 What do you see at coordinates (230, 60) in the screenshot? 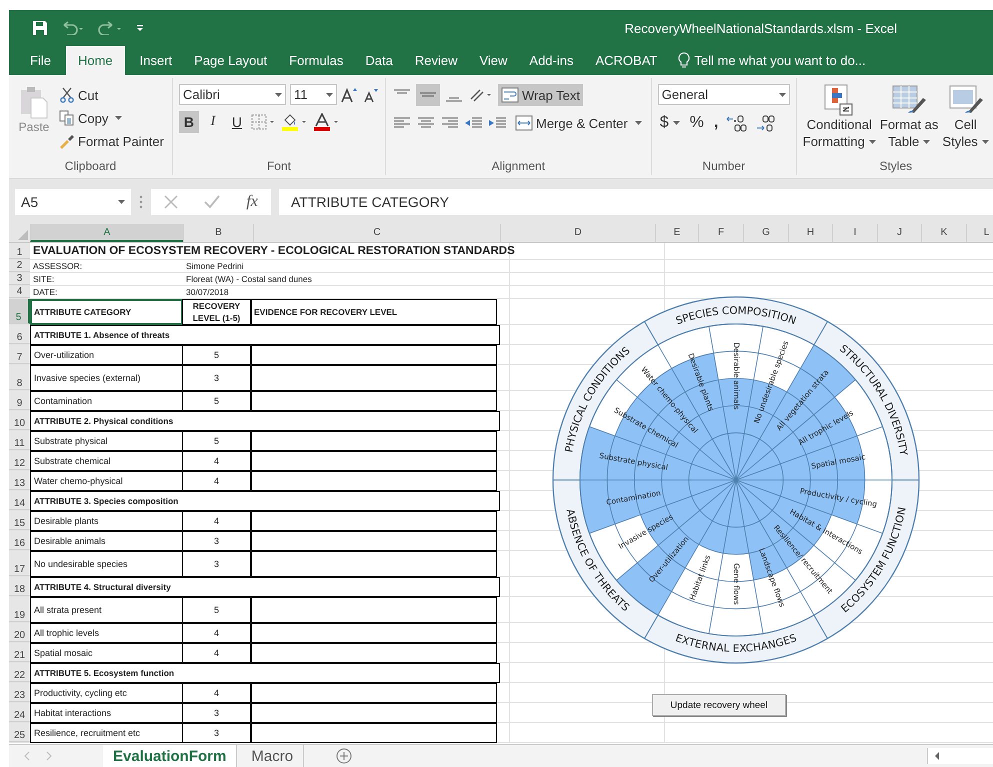
I see `ribbon-tab: Page Layout` at bounding box center [230, 60].